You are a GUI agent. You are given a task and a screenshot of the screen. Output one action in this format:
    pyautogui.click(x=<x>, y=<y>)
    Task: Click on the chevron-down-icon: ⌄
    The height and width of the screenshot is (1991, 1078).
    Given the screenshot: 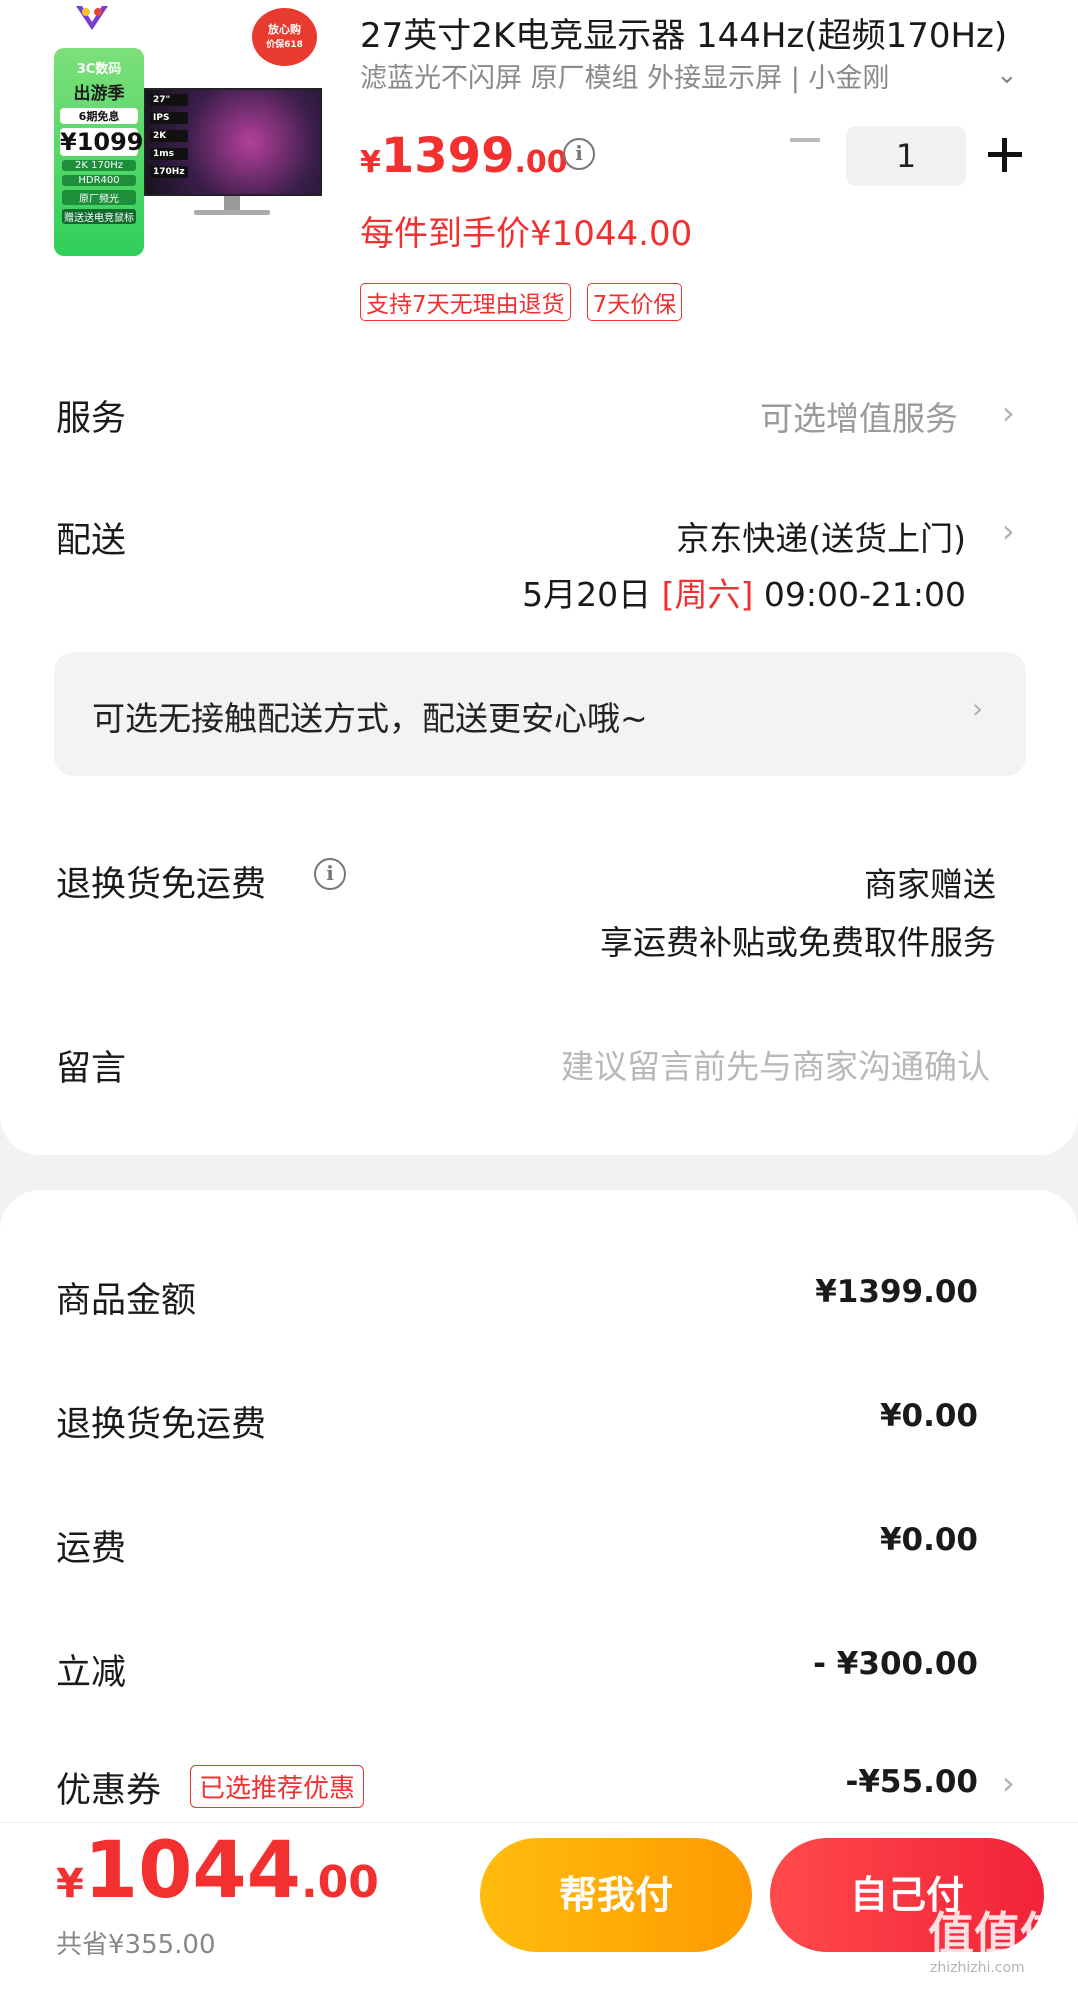 What is the action you would take?
    pyautogui.click(x=1007, y=75)
    